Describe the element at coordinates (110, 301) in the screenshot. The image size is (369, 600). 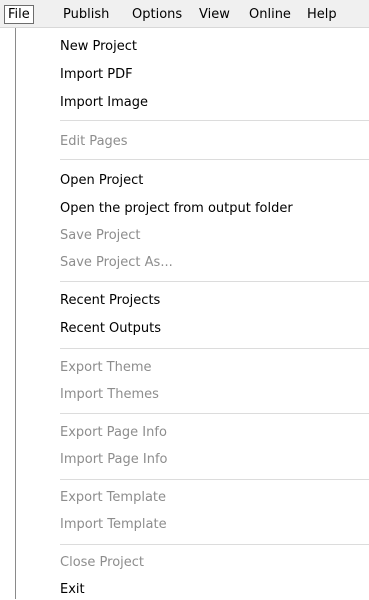
I see `menu-item-recent-projects: Recent Projects` at that location.